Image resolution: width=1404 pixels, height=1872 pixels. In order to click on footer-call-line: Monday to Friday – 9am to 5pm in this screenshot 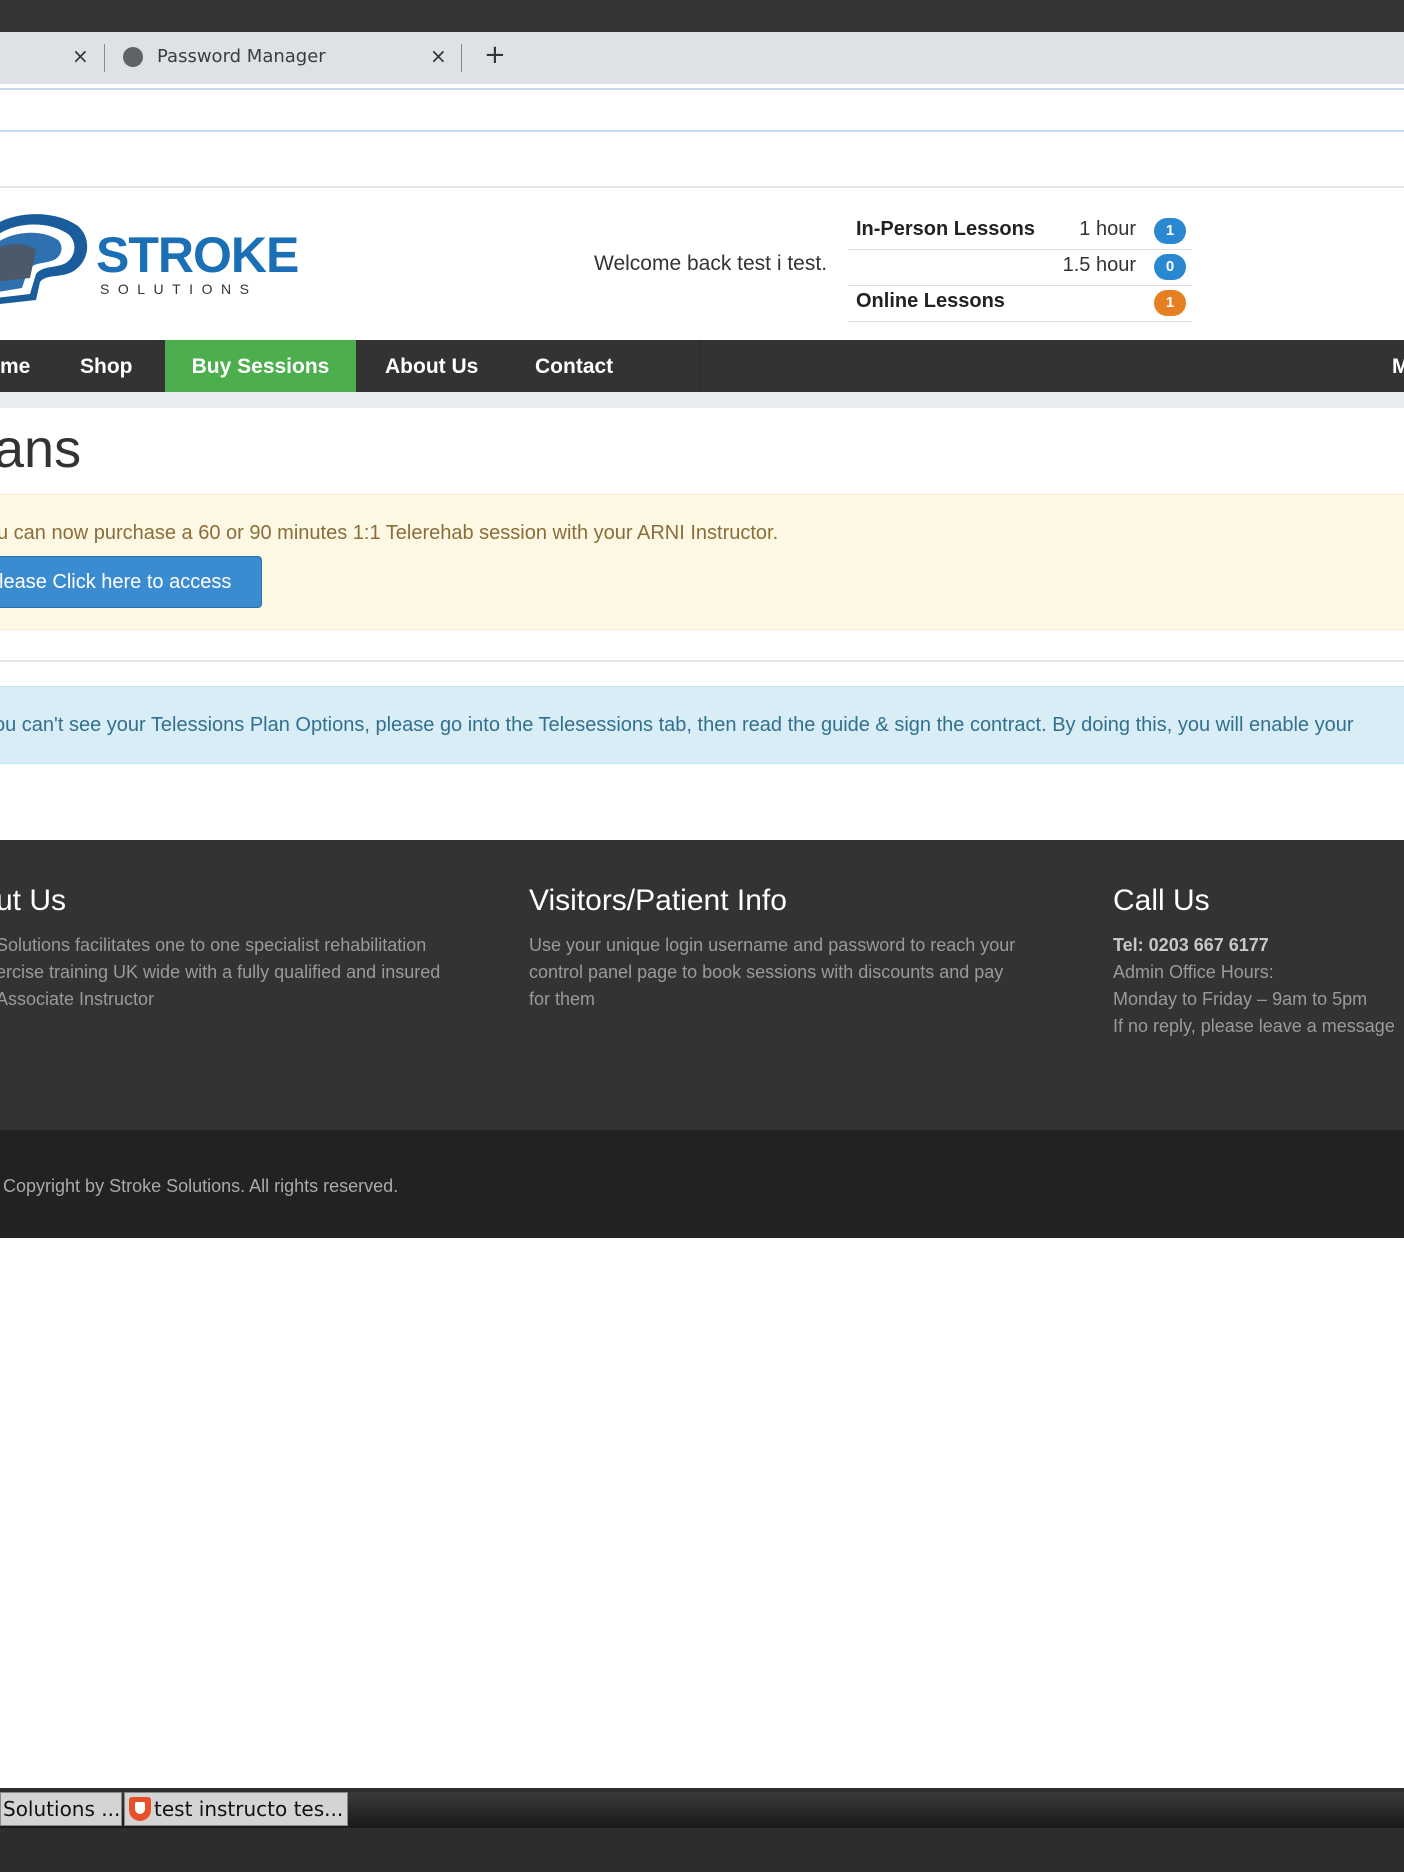, I will do `click(1240, 999)`.